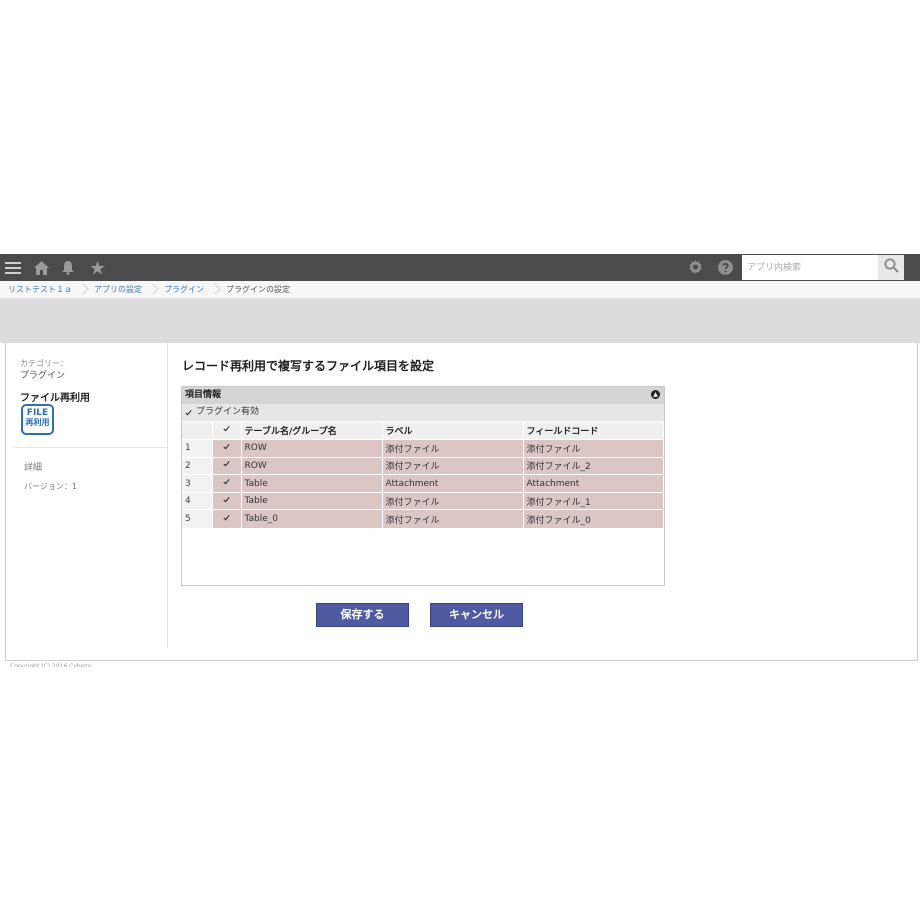  What do you see at coordinates (228, 412) in the screenshot?
I see `plugin-enable-label: プラグイン有効` at bounding box center [228, 412].